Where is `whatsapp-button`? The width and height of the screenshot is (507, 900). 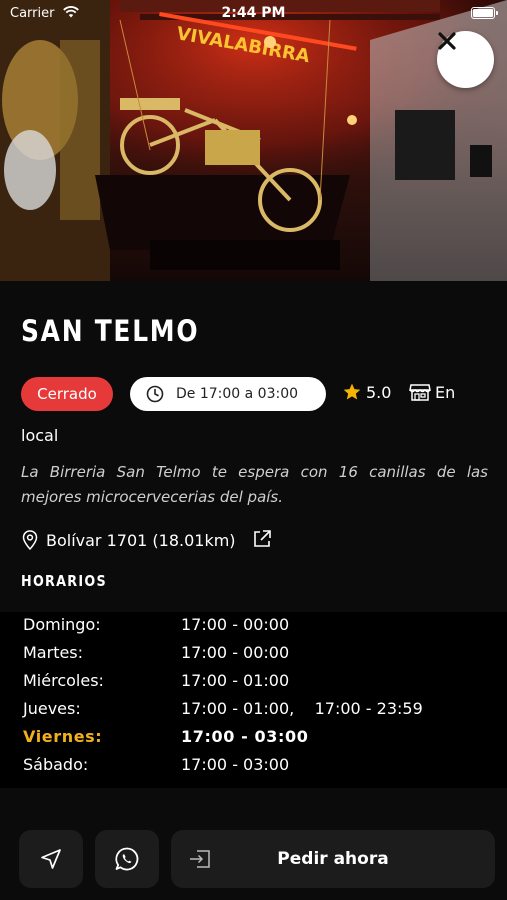
whatsapp-button is located at coordinates (127, 859).